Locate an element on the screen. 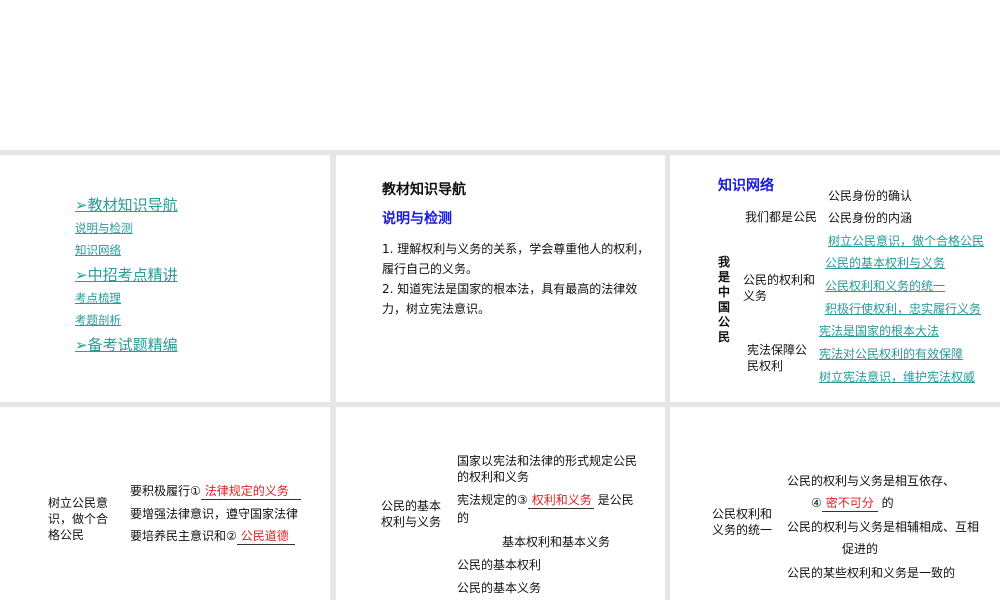  point-2: 公民的权利与义务是相辅相成、互相 is located at coordinates (883, 527).